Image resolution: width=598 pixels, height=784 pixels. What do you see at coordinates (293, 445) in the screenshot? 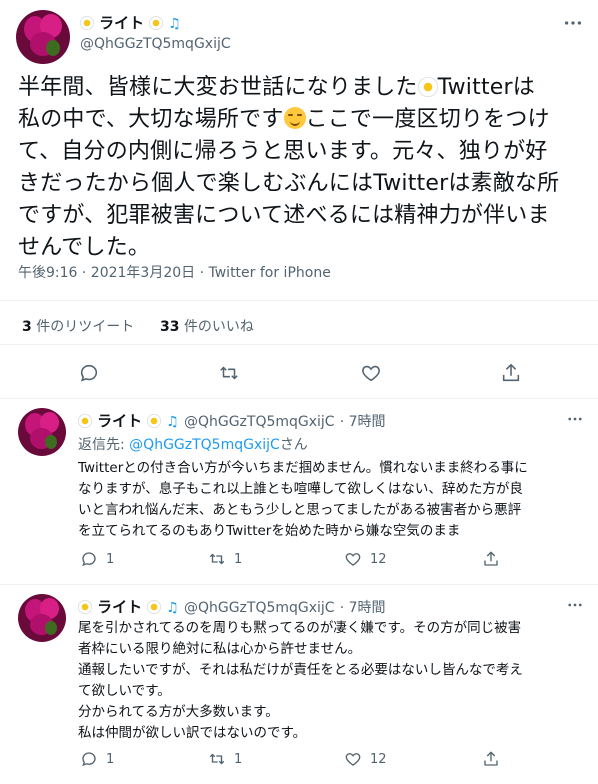
I see `replying-to-suffix: さん` at bounding box center [293, 445].